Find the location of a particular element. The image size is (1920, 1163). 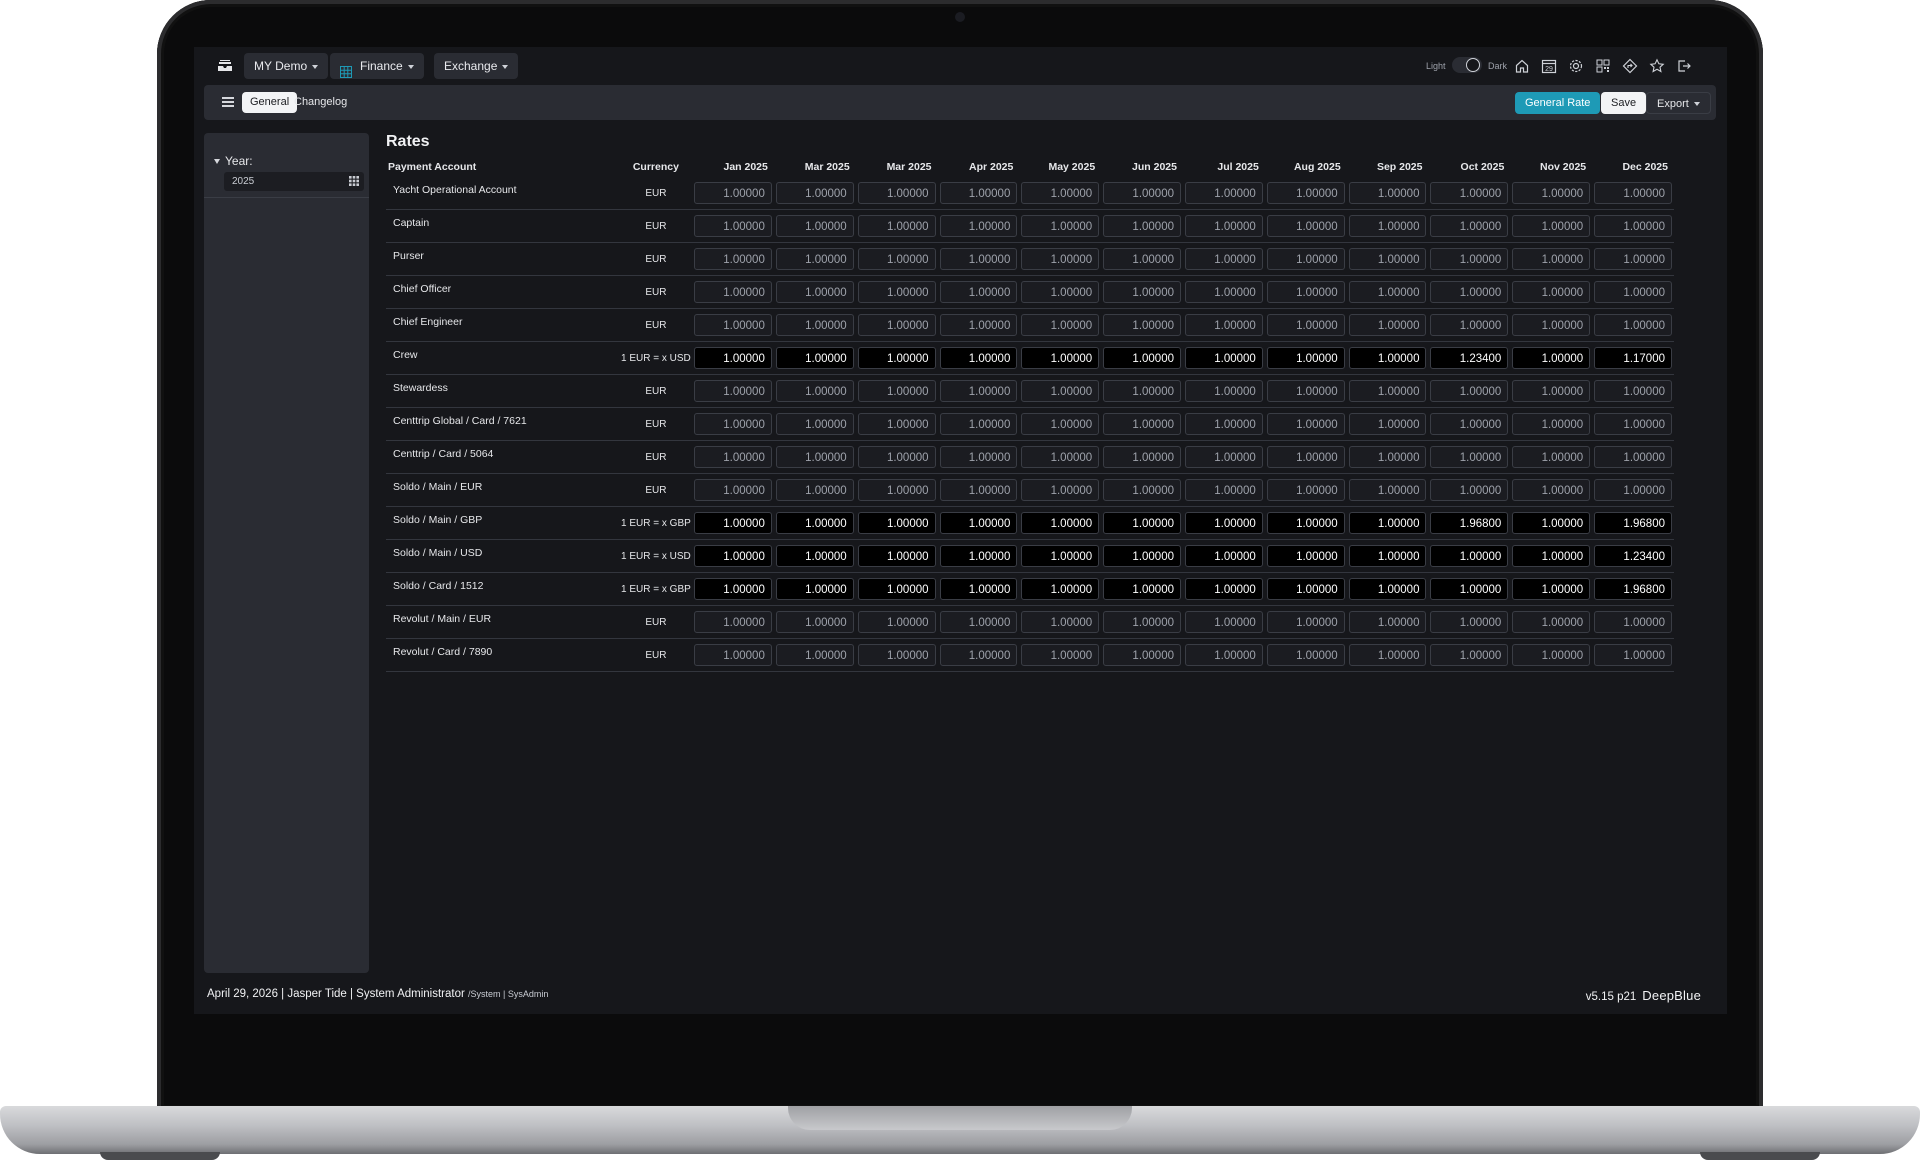

section-dropdown: Exchange is located at coordinates (476, 66).